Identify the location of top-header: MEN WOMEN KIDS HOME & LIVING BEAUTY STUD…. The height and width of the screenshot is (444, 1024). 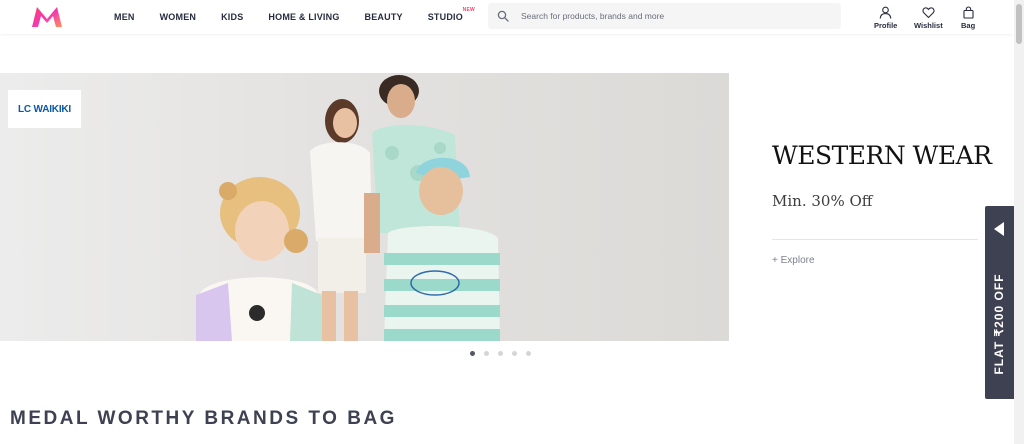
(507, 17).